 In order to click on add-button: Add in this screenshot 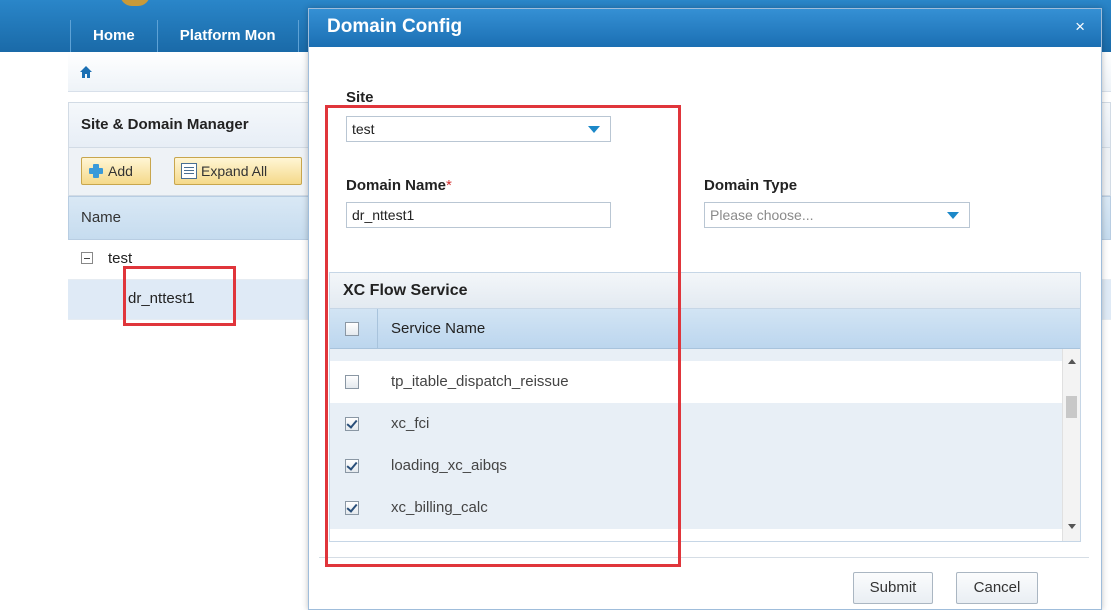, I will do `click(116, 171)`.